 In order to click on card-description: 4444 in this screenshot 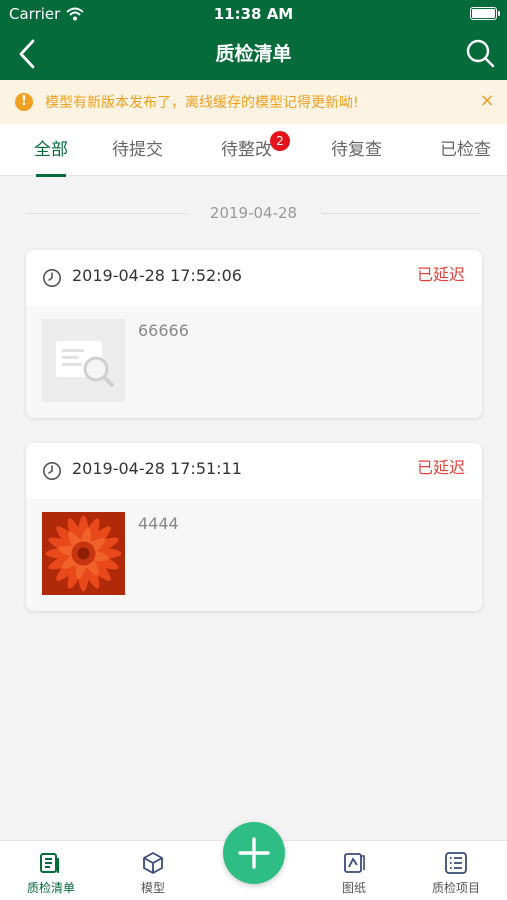, I will do `click(158, 523)`.